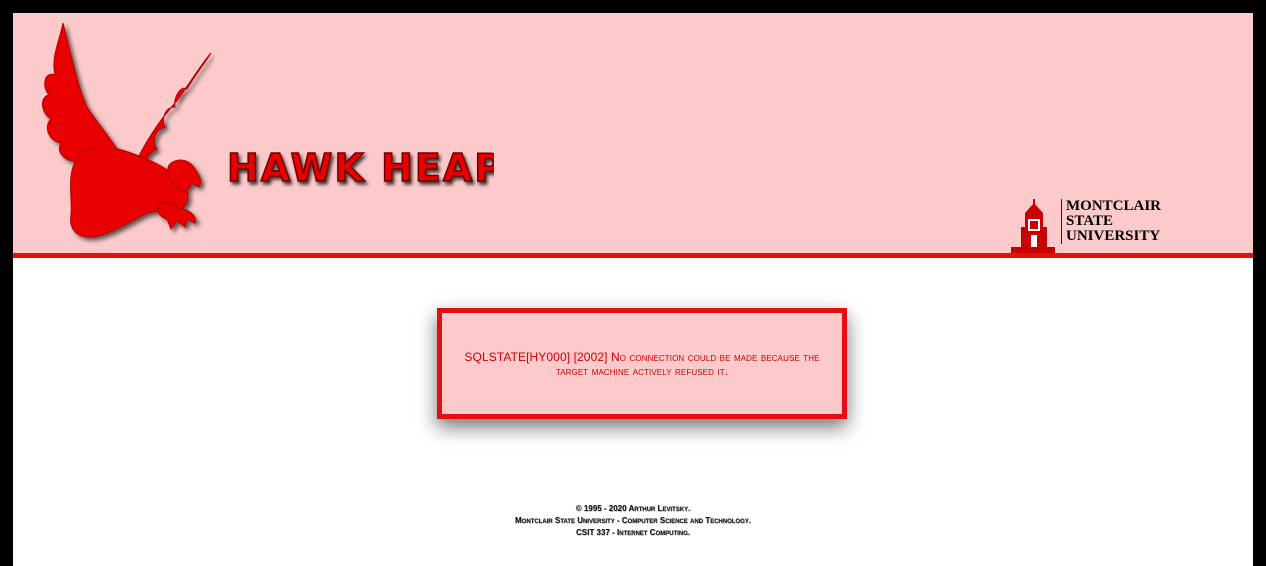 The width and height of the screenshot is (1266, 566). I want to click on university-name: MONTCLAIR STATE UNIVERSITY, so click(1111, 221).